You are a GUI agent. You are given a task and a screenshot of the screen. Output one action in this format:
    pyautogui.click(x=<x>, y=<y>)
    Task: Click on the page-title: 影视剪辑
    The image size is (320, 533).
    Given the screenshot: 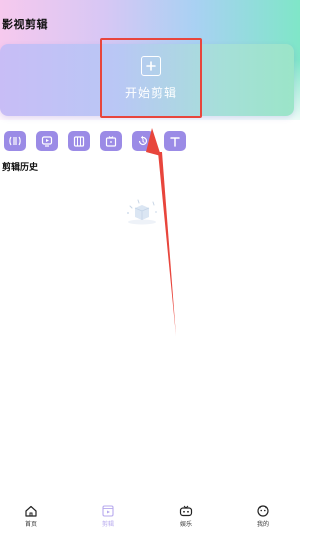 What is the action you would take?
    pyautogui.click(x=25, y=24)
    